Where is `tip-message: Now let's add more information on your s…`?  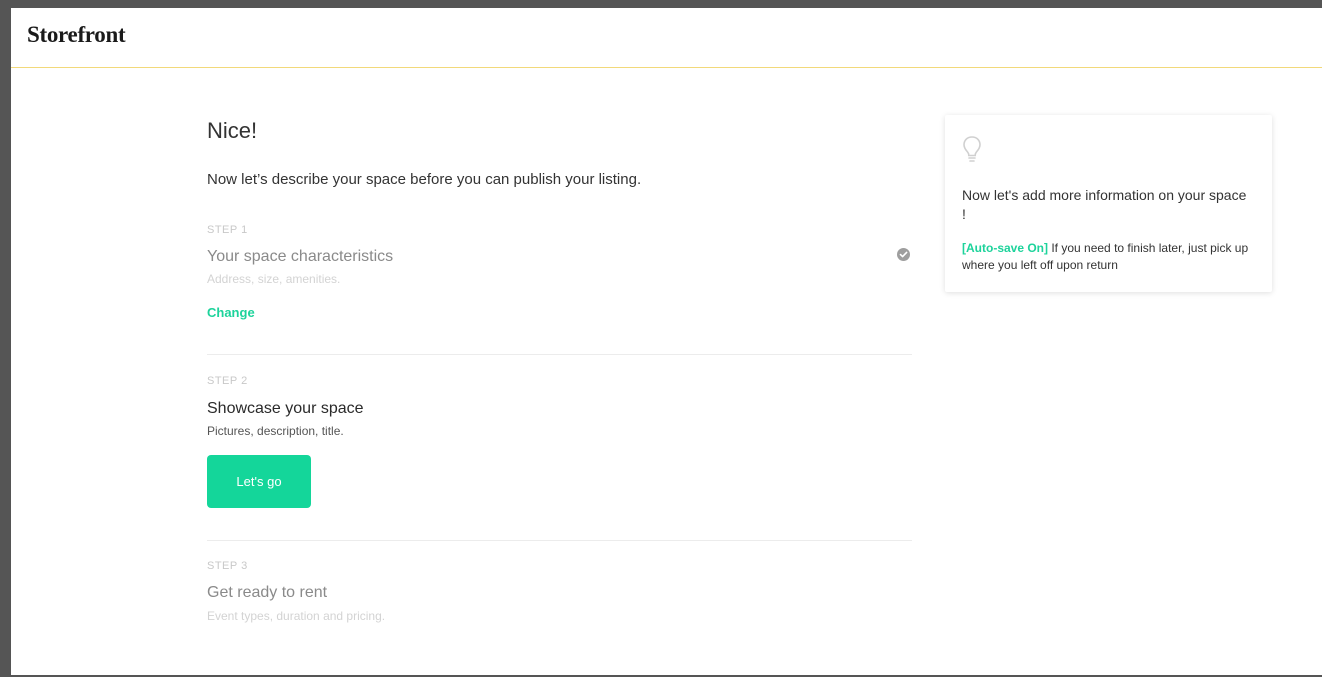 tip-message: Now let's add more information on your s… is located at coordinates (1104, 204).